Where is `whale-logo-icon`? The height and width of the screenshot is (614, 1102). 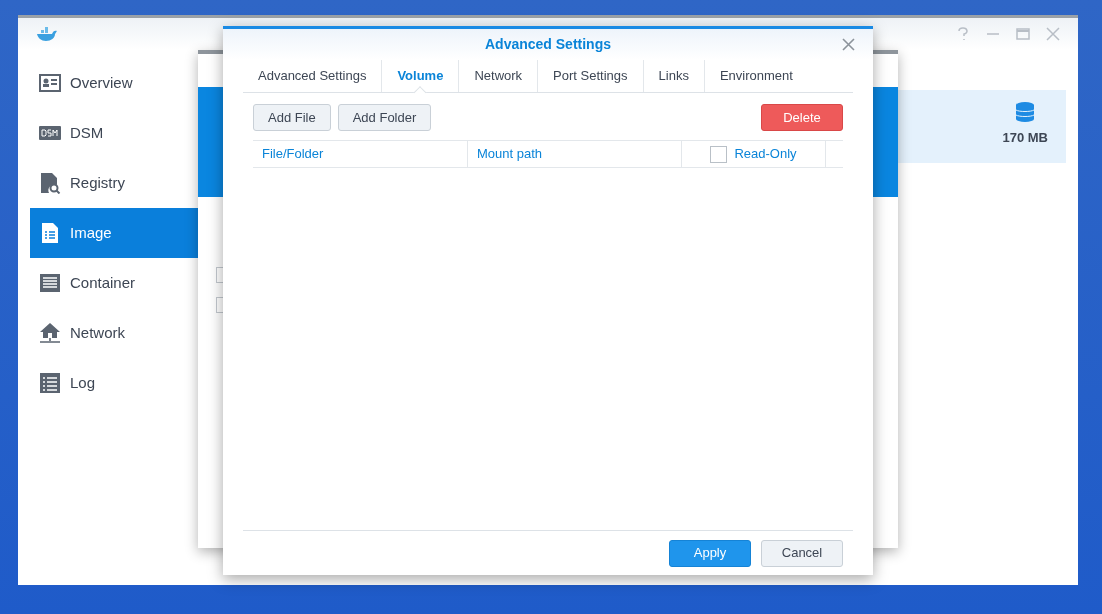
whale-logo-icon is located at coordinates (47, 34).